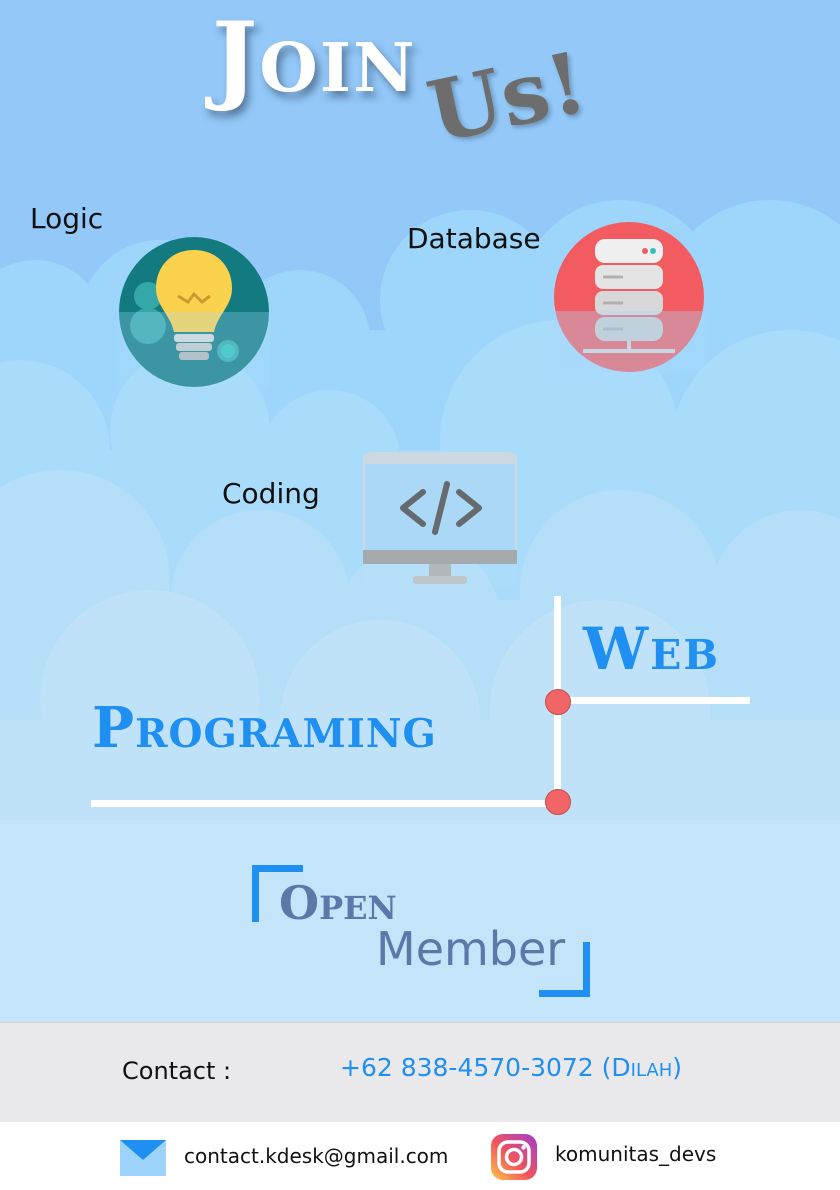  What do you see at coordinates (338, 903) in the screenshot?
I see `open-word: Open` at bounding box center [338, 903].